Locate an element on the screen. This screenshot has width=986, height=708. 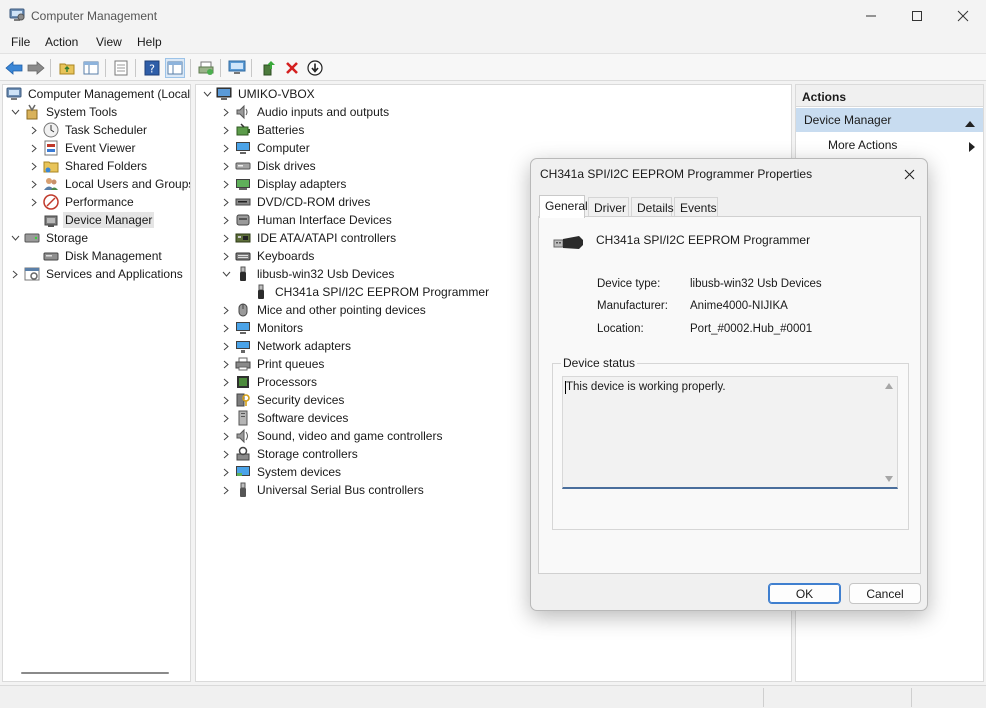
tree-item-disk-management: Disk Management is located at coordinates (96, 256).